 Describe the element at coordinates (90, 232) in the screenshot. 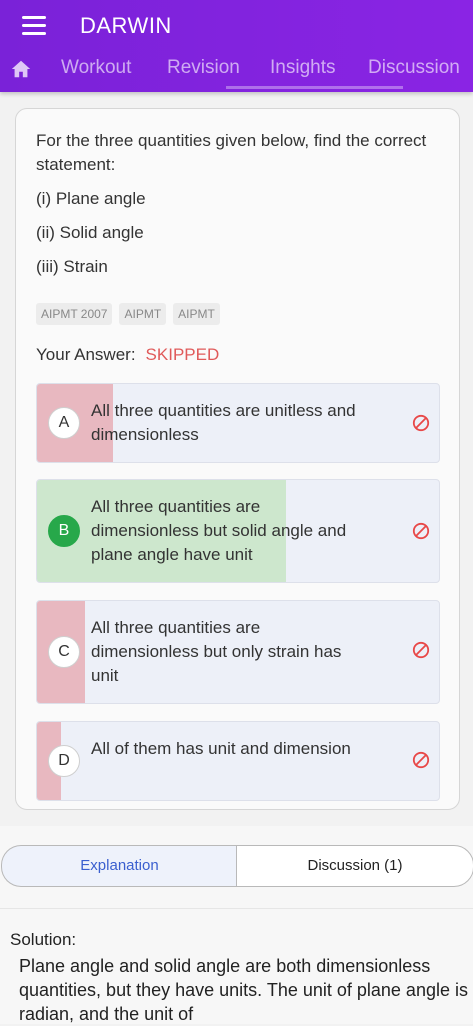

I see `question-item: (ii) Solid angle` at that location.